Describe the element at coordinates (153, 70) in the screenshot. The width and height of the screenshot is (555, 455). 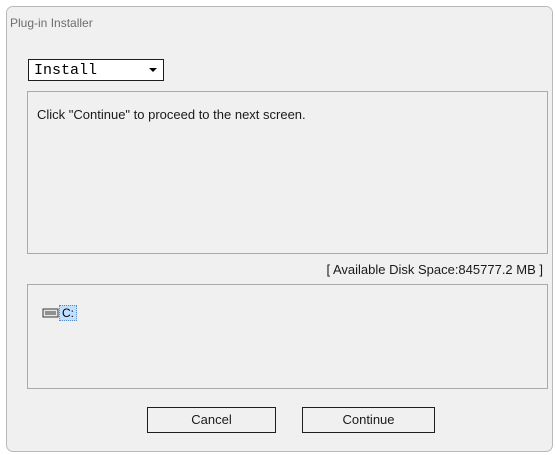
I see `chevron-down-icon` at that location.